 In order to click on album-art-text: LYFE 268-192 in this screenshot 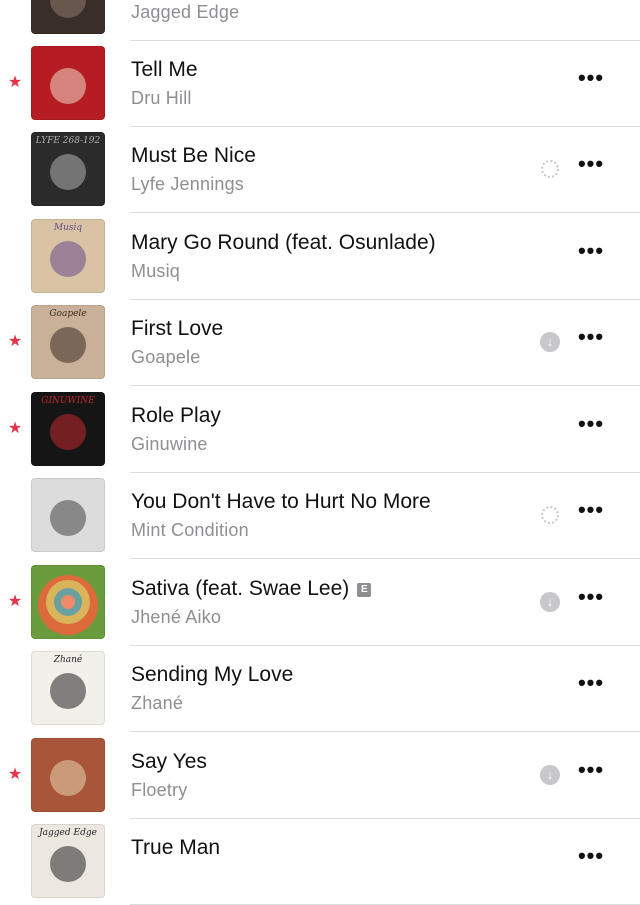, I will do `click(68, 141)`.